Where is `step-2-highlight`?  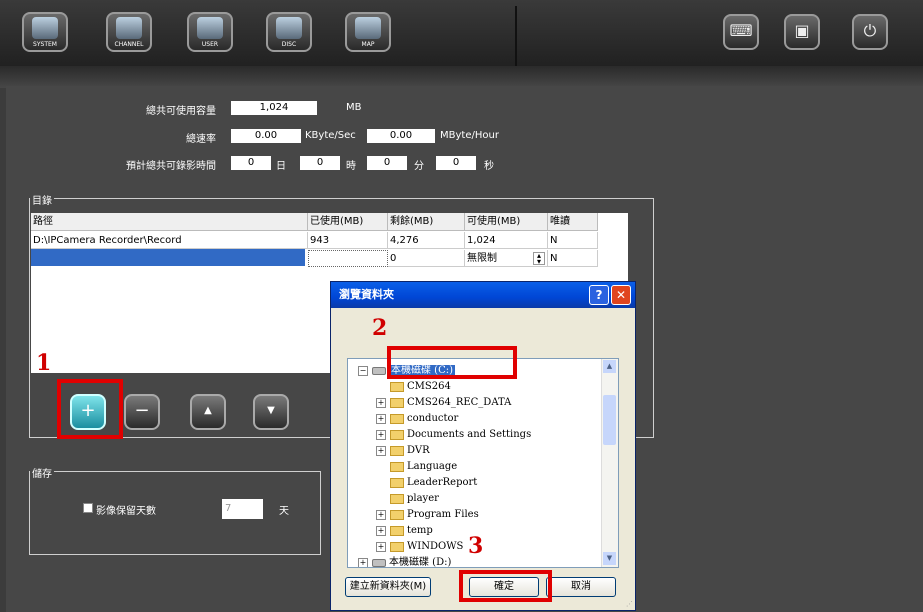
step-2-highlight is located at coordinates (452, 362).